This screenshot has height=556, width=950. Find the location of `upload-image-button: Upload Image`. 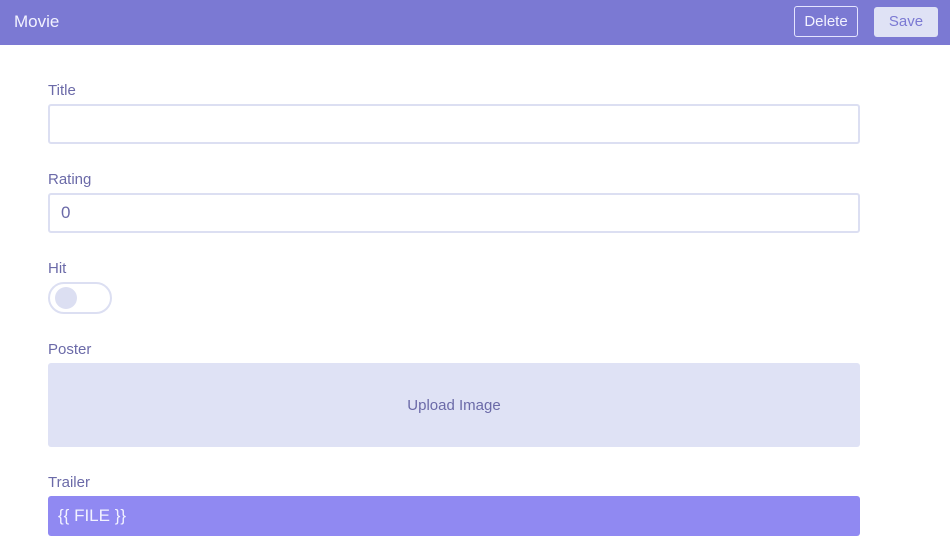

upload-image-button: Upload Image is located at coordinates (454, 405).